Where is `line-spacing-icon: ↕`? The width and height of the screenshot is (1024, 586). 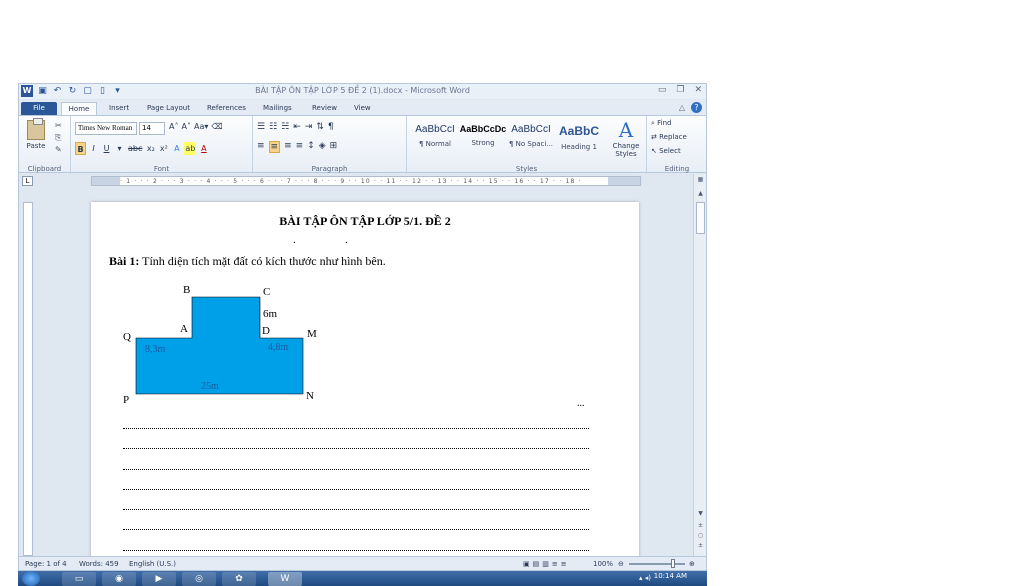
line-spacing-icon: ↕ is located at coordinates (311, 147).